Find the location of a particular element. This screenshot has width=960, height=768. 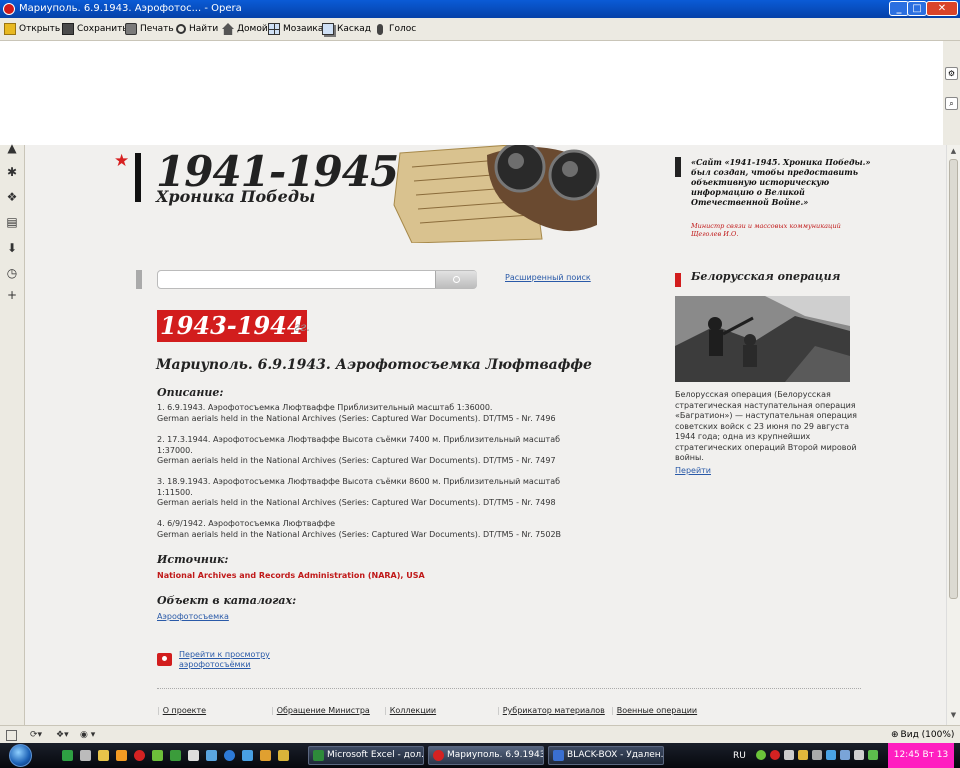

sidebar-title: Белорусская операция is located at coordinates (765, 276).